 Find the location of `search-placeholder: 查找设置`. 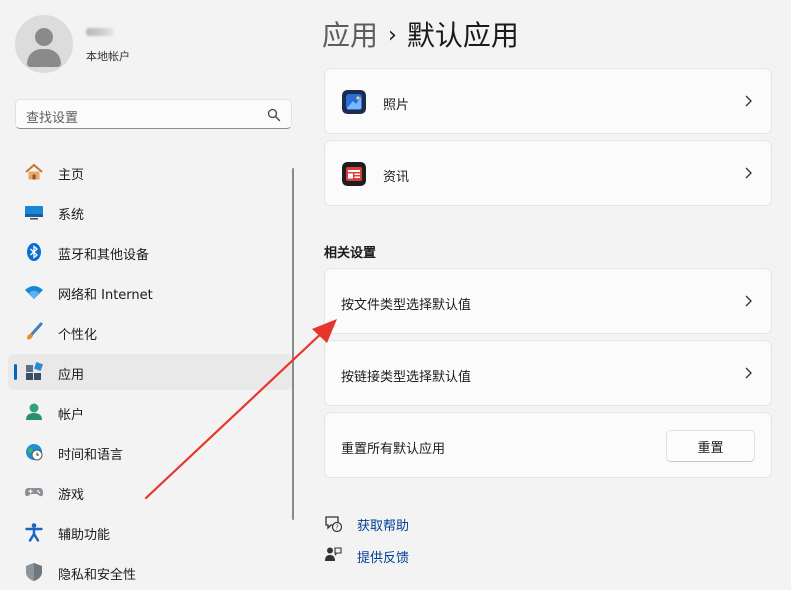

search-placeholder: 查找设置 is located at coordinates (52, 118).